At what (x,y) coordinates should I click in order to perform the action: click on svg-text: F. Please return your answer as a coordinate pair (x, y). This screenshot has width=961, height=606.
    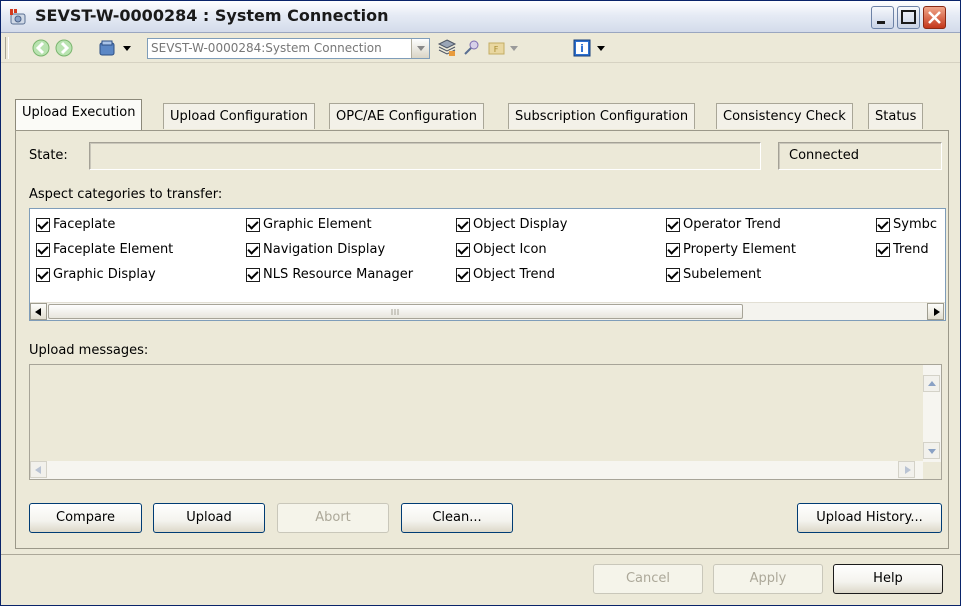
    Looking at the image, I should click on (496, 49).